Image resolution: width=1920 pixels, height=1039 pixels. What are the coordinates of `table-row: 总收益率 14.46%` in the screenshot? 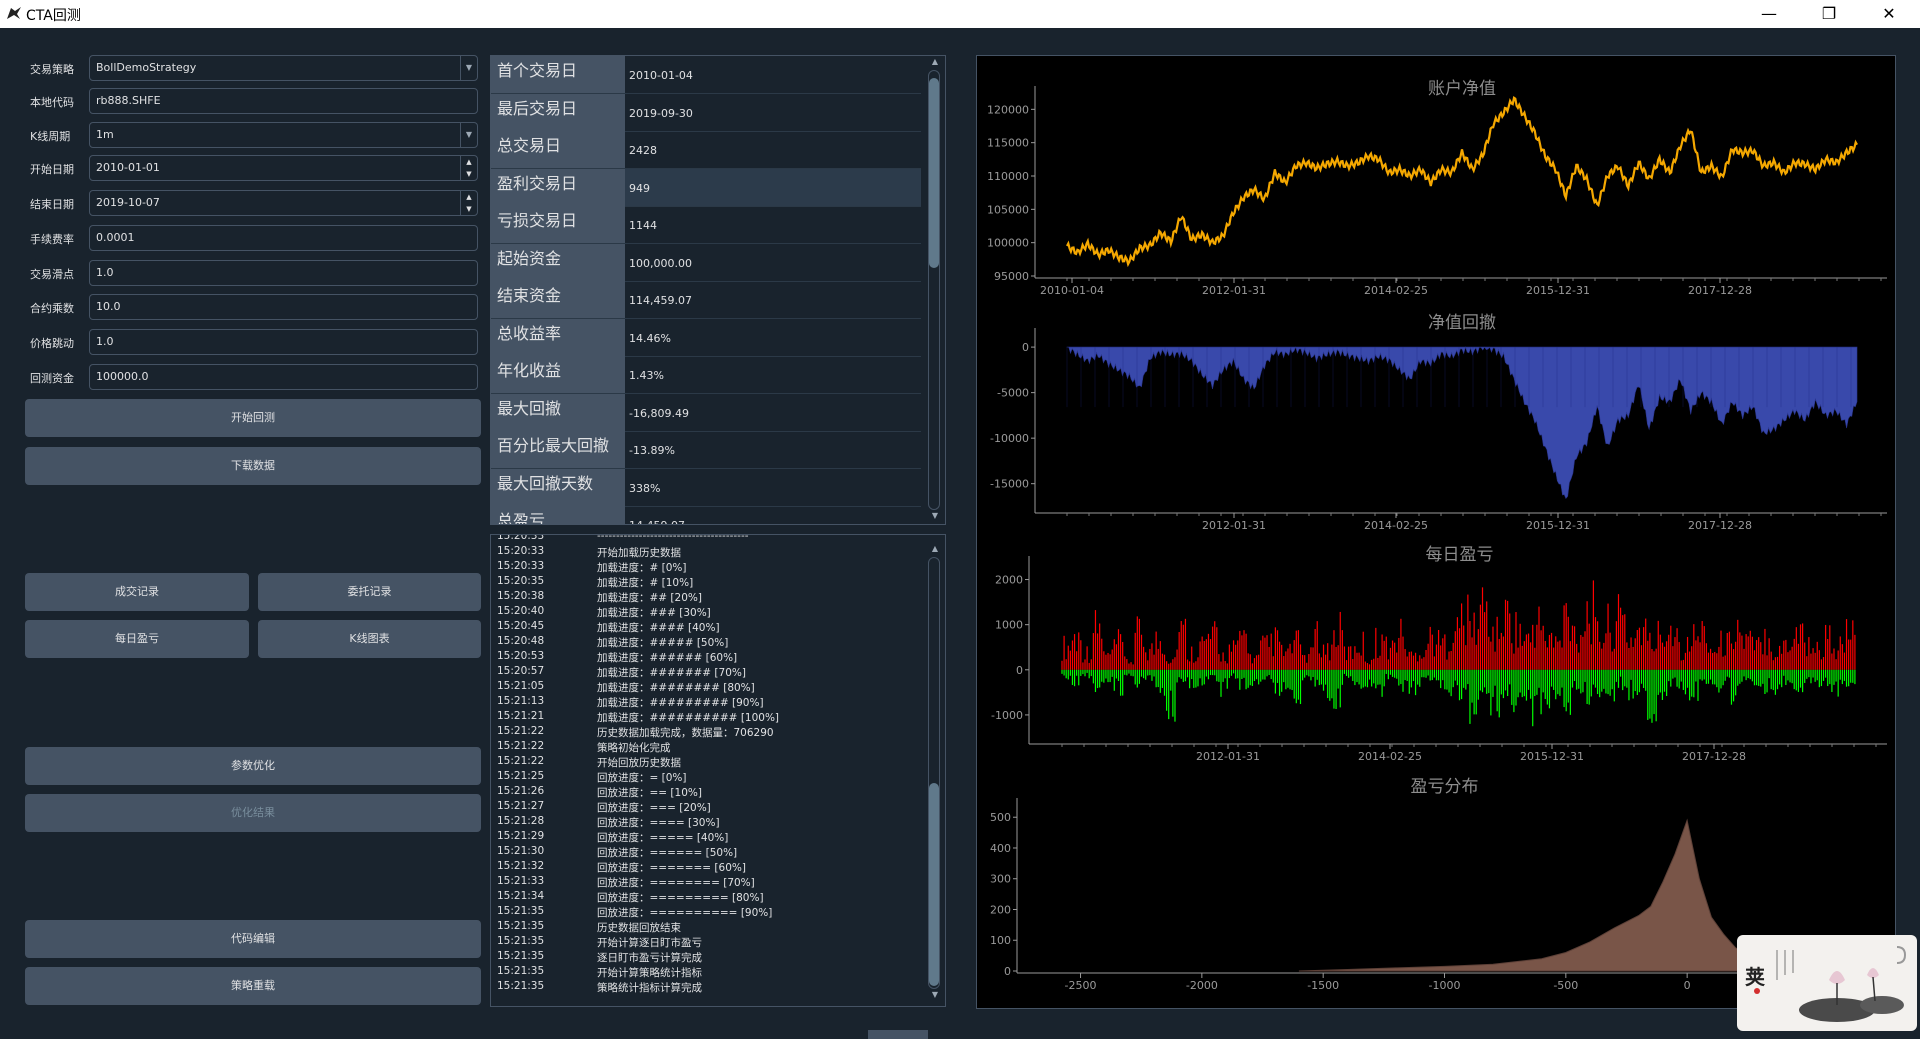 It's located at (706, 337).